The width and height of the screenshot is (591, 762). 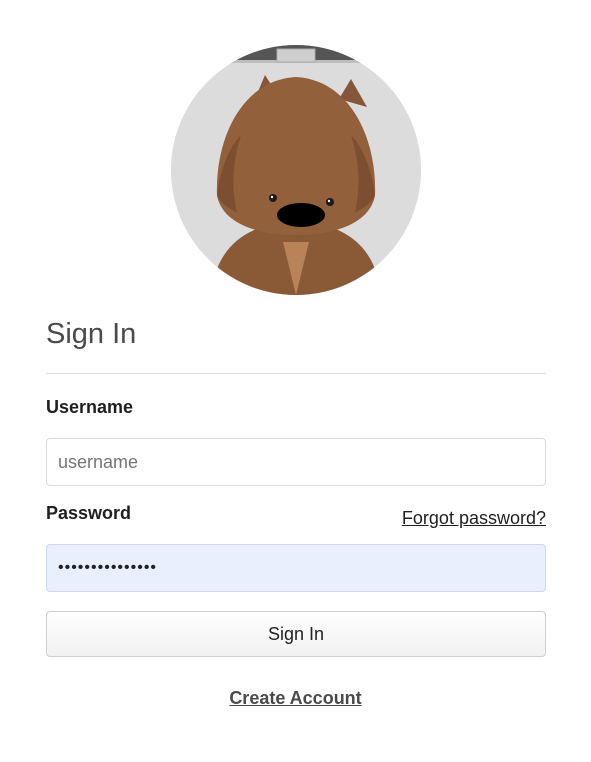 I want to click on title-divider, so click(x=296, y=373).